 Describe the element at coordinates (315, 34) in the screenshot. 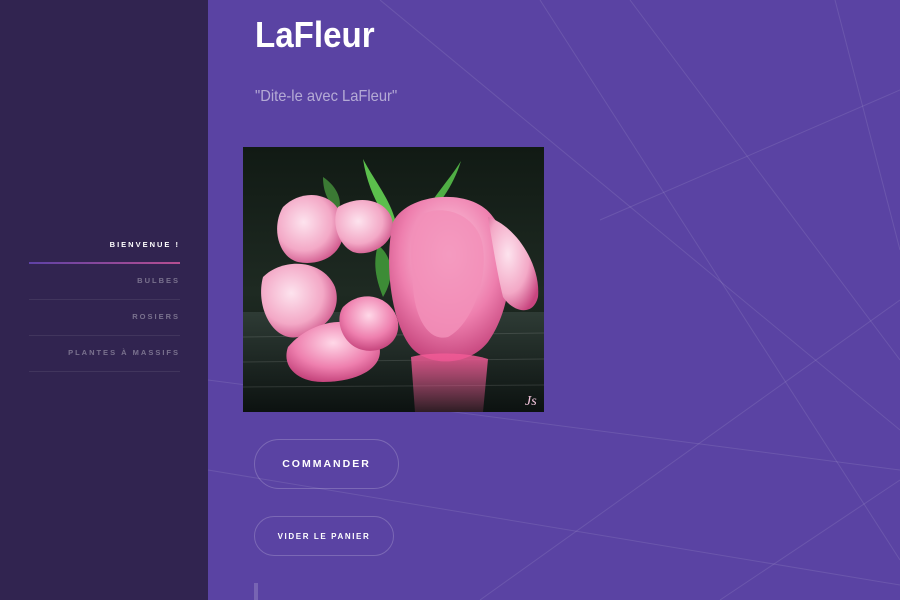

I see `site-title: LaFleur` at that location.